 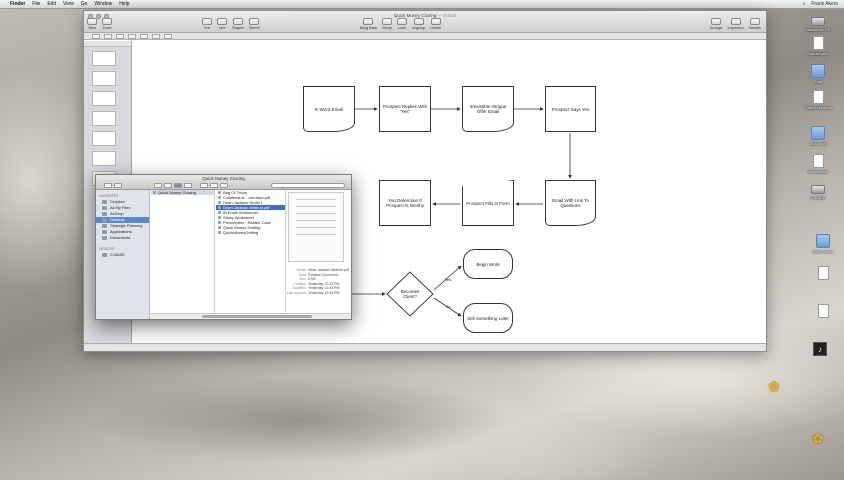 What do you see at coordinates (818, 81) in the screenshot?
I see `desktop-icon-label: Stuff` at bounding box center [818, 81].